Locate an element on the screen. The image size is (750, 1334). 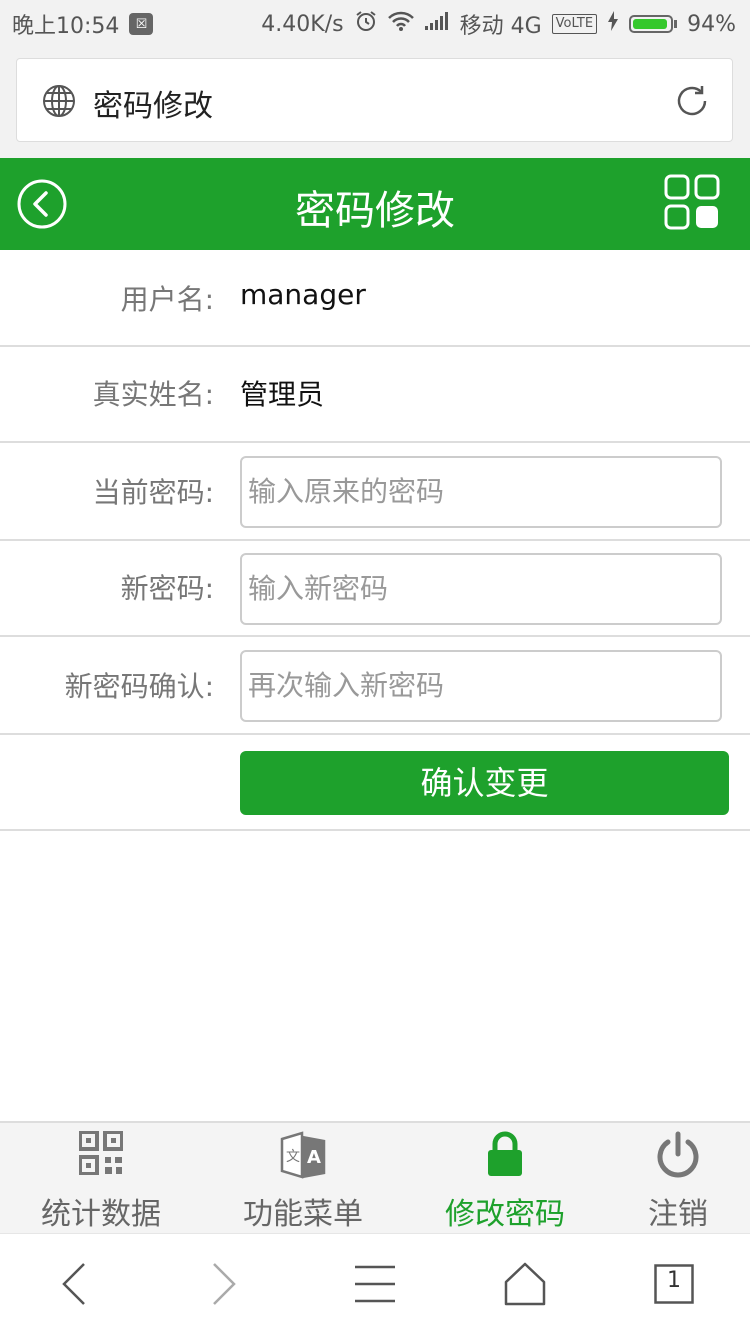
tab-statistics: 统计数据 is located at coordinates (101, 1178).